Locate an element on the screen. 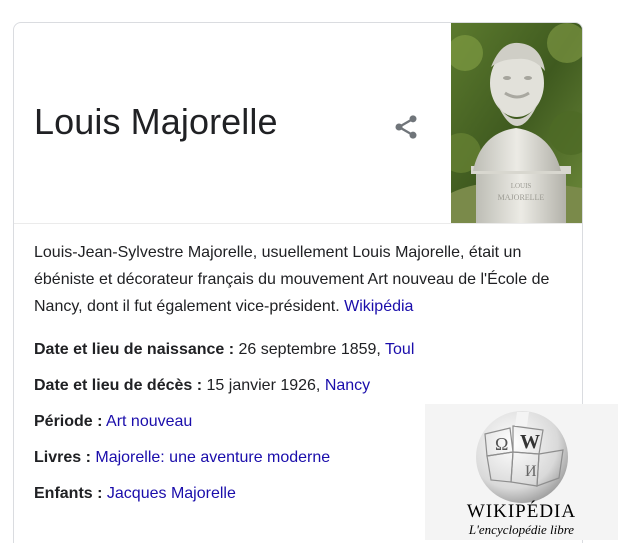 The width and height of the screenshot is (622, 543). share-icon is located at coordinates (406, 127).